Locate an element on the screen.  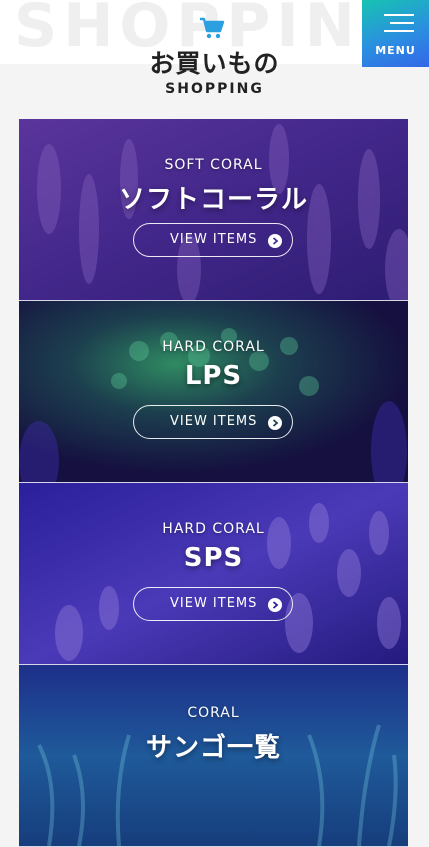
menu-label: MENU is located at coordinates (395, 50).